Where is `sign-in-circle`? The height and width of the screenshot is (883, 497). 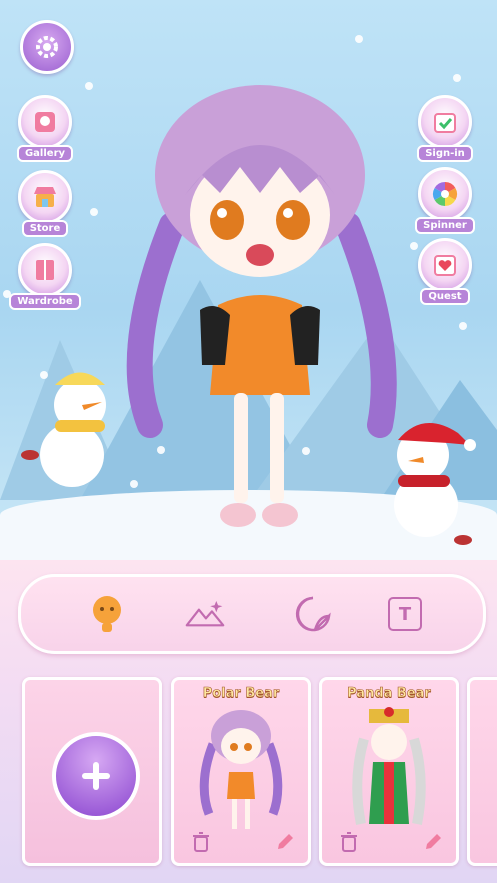 sign-in-circle is located at coordinates (445, 122).